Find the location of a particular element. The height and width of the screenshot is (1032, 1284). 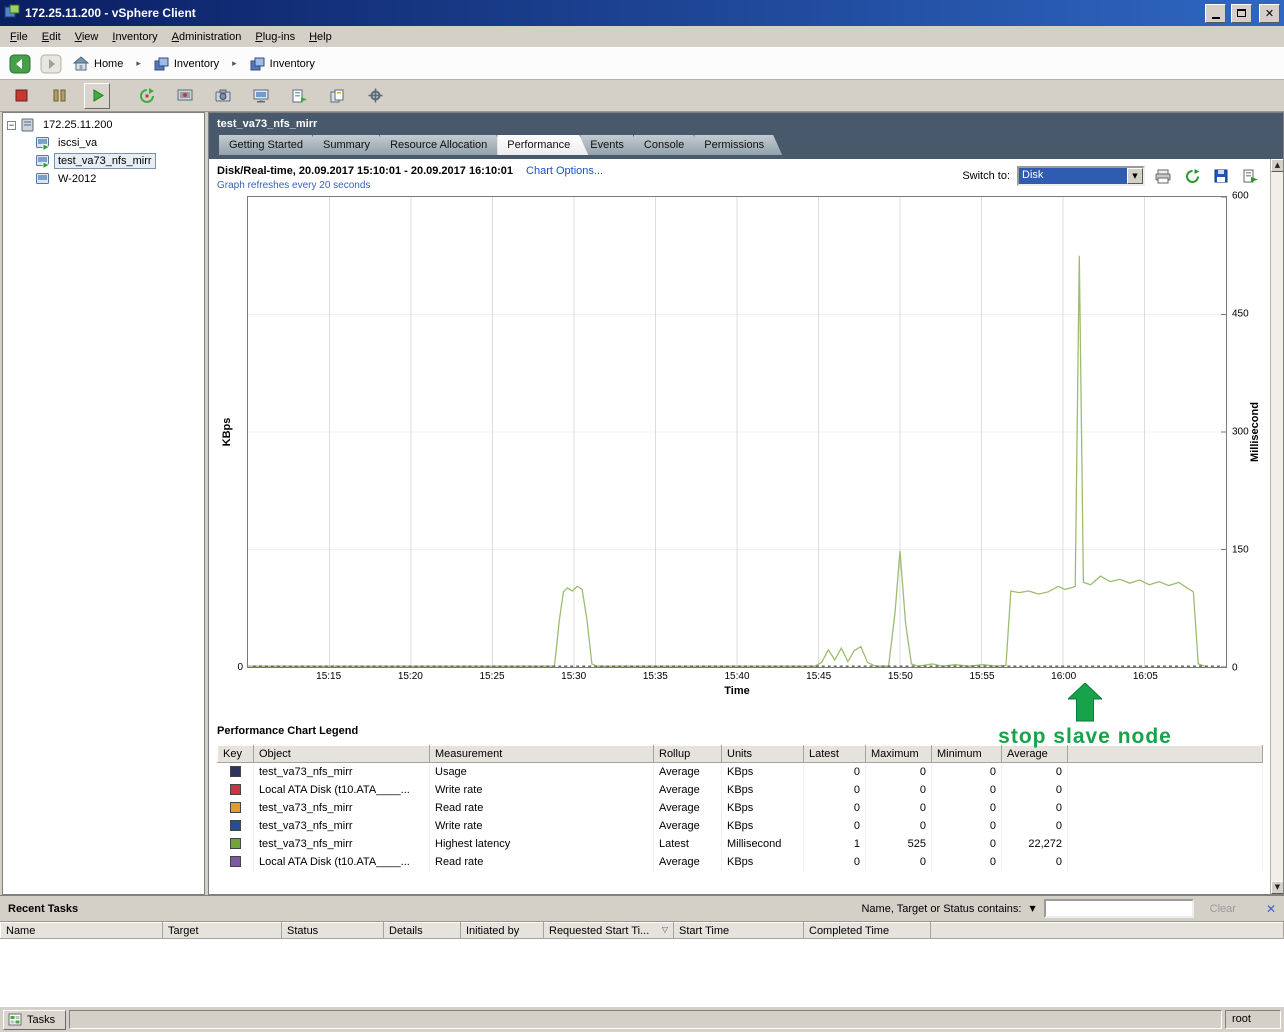

tree-item-vm: test_va73_nfs_mirr is located at coordinates (118, 161).